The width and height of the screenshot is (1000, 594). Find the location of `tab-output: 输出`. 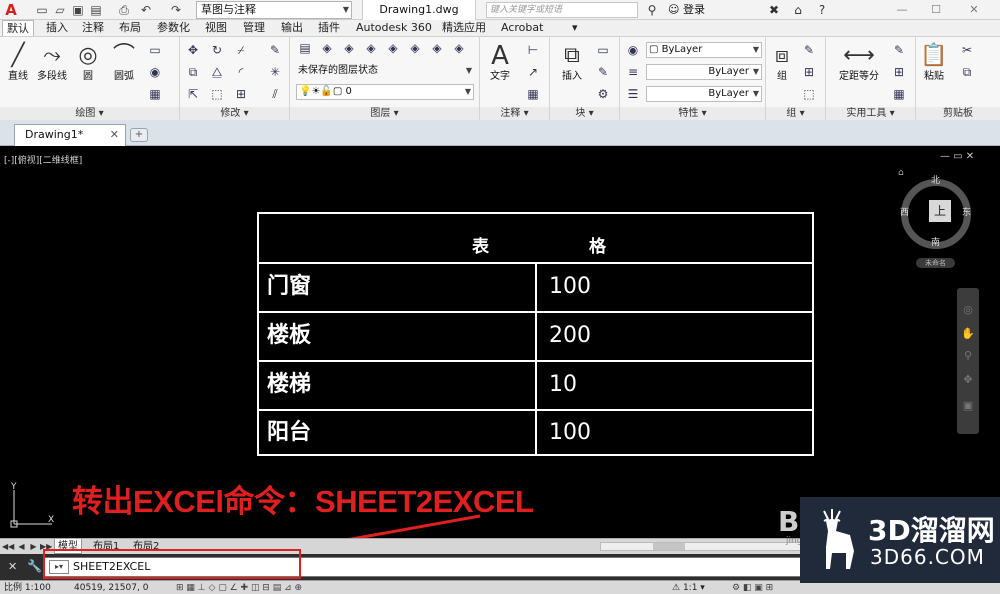

tab-output: 输出 is located at coordinates (292, 28).